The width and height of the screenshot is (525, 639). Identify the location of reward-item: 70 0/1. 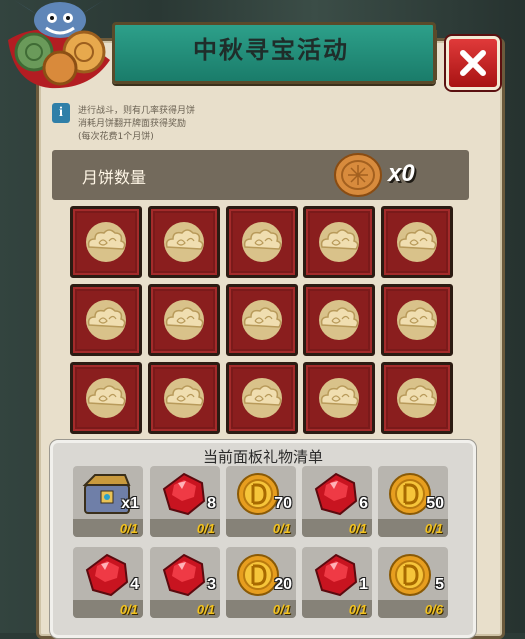
(261, 501).